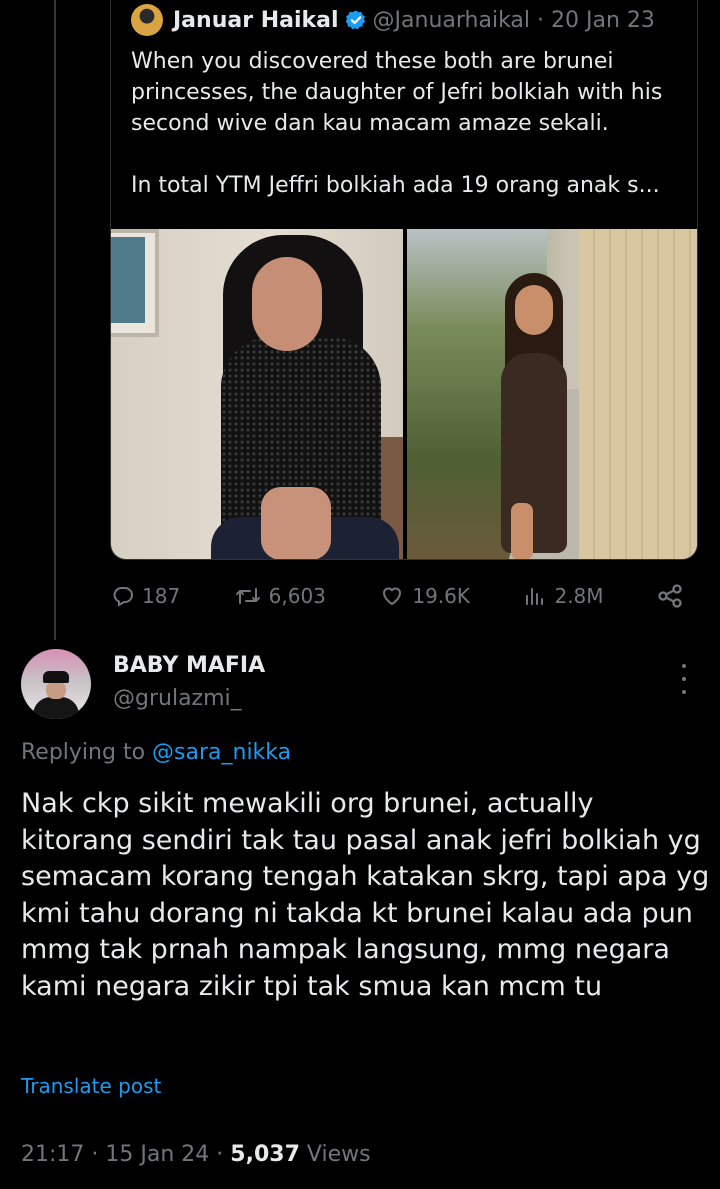  What do you see at coordinates (297, 596) in the screenshot?
I see `repost-count: 6,603` at bounding box center [297, 596].